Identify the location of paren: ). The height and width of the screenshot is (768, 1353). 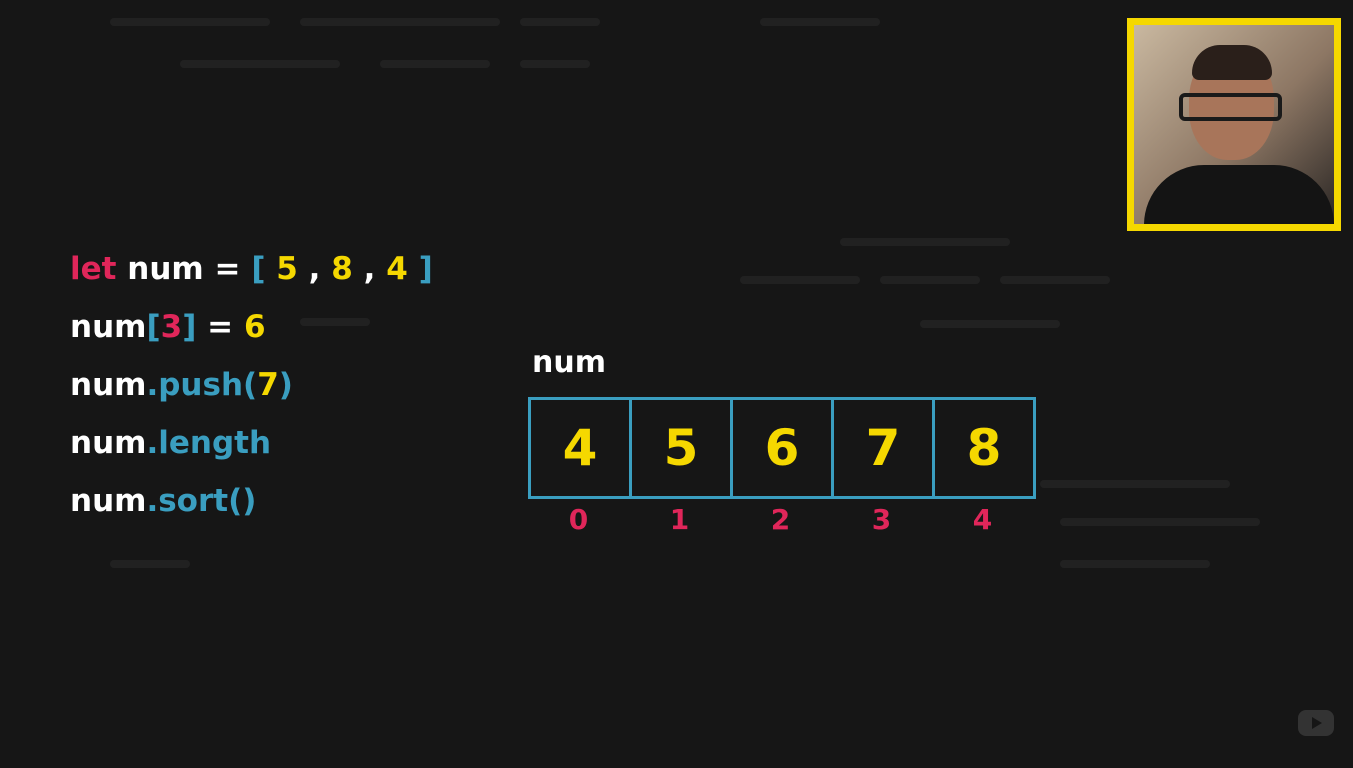
(285, 385).